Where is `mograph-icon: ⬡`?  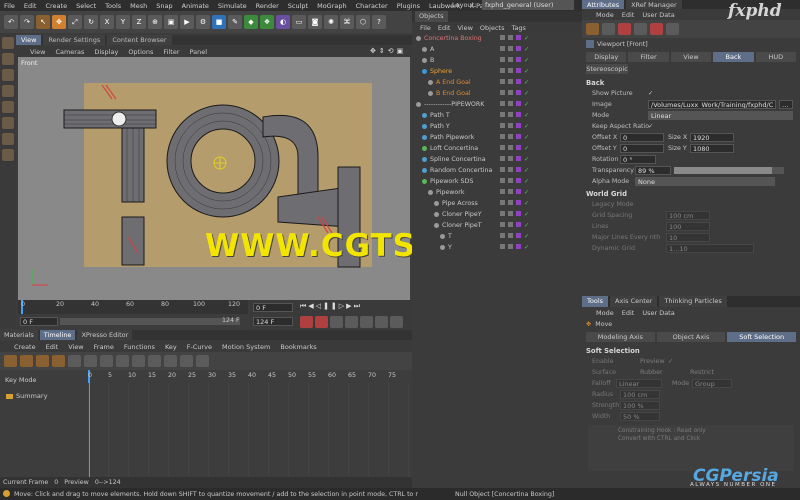 mograph-icon: ⬡ is located at coordinates (363, 22).